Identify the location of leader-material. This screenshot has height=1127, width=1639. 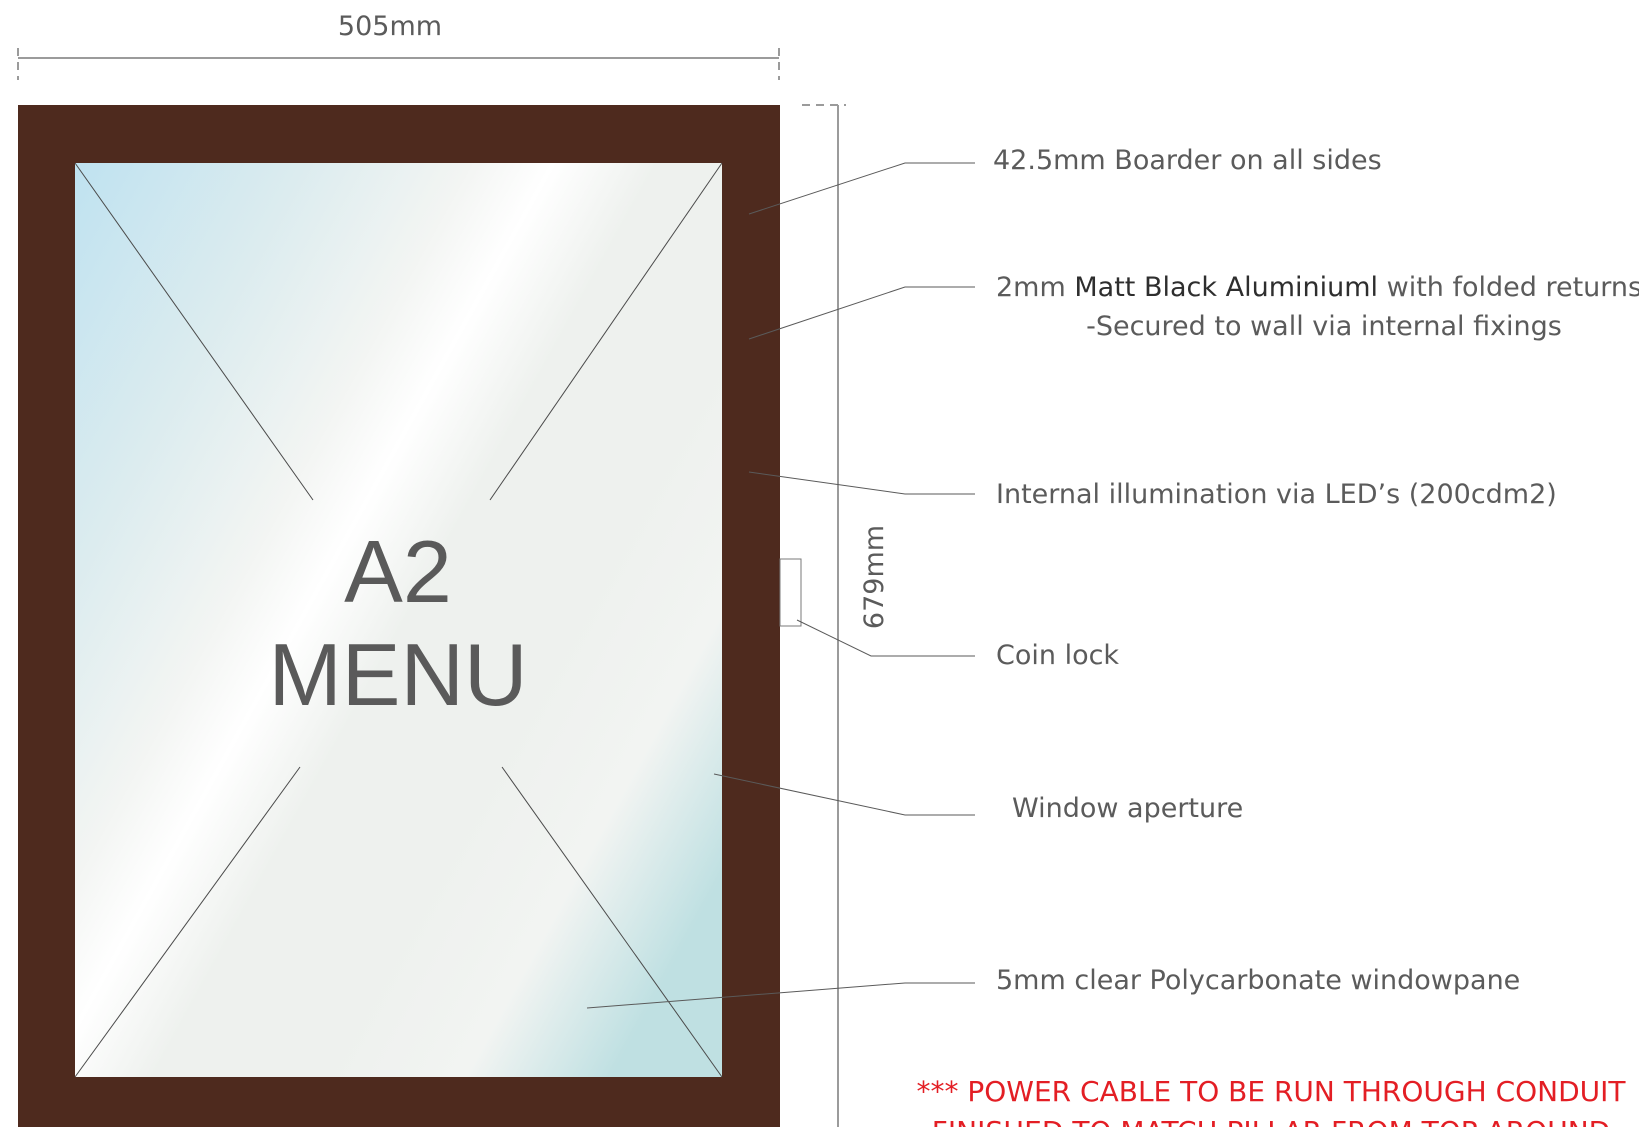
(861, 313).